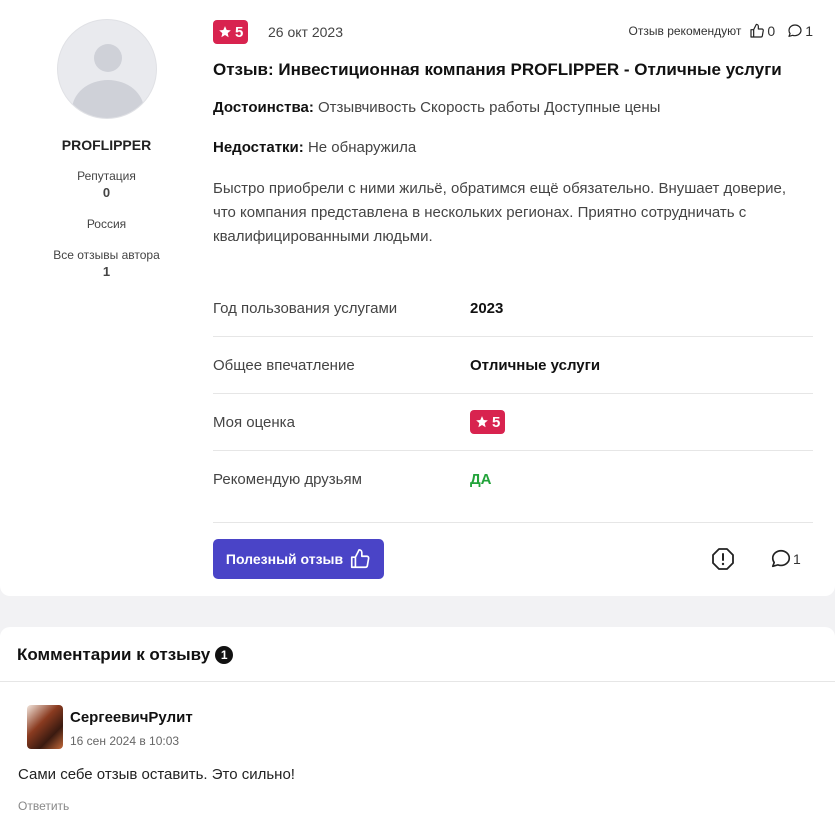 Image resolution: width=835 pixels, height=837 pixels. What do you see at coordinates (487, 308) in the screenshot?
I see `detail-value: 2023` at bounding box center [487, 308].